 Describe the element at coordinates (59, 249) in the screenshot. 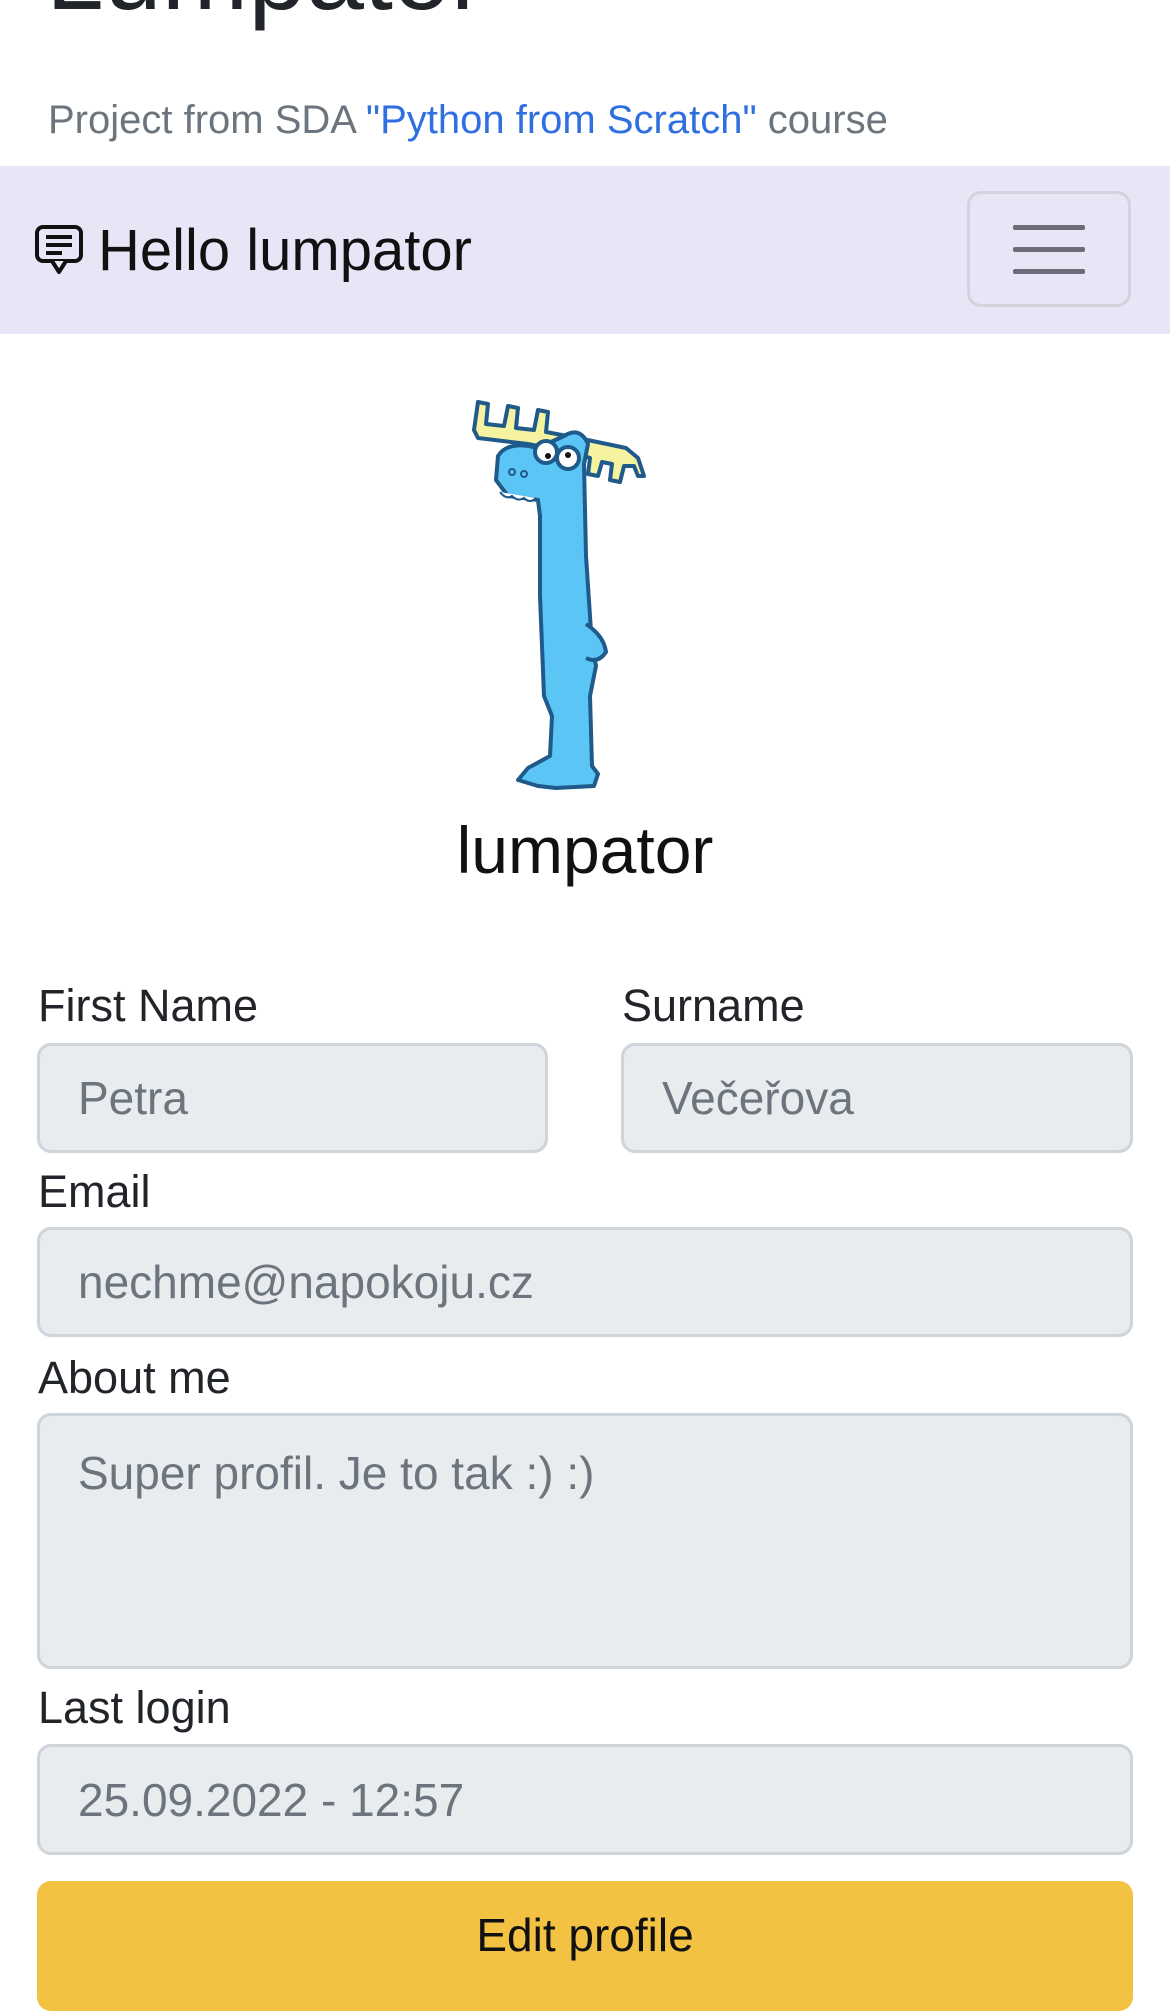

I see `chat-text-icon` at that location.